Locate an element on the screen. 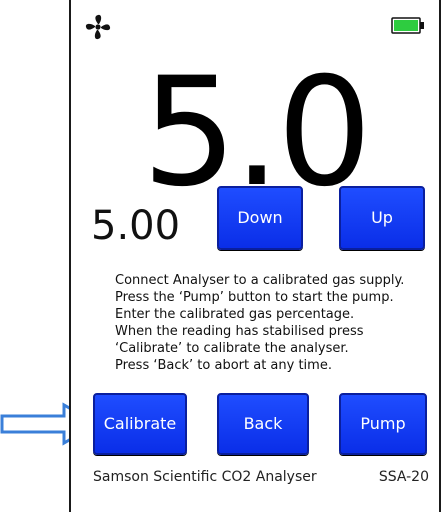  device-model: SSA-20 is located at coordinates (403, 477).